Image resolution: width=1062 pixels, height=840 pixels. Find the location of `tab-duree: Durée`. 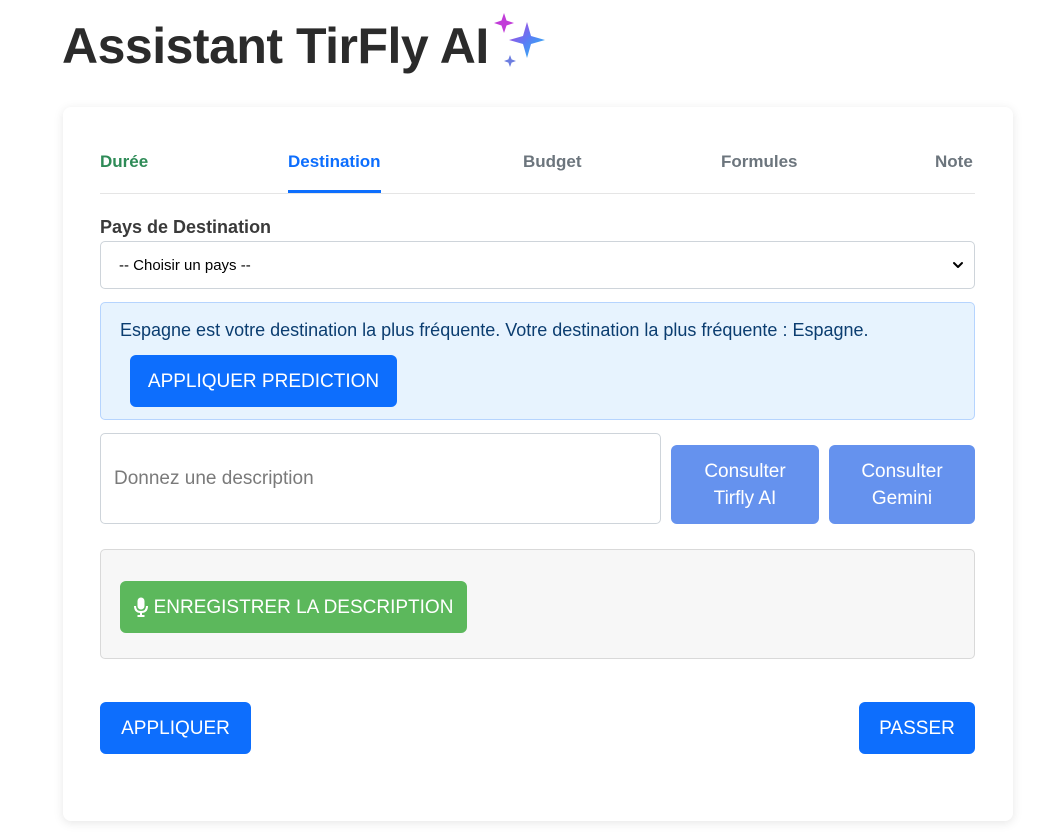

tab-duree: Durée is located at coordinates (124, 170).